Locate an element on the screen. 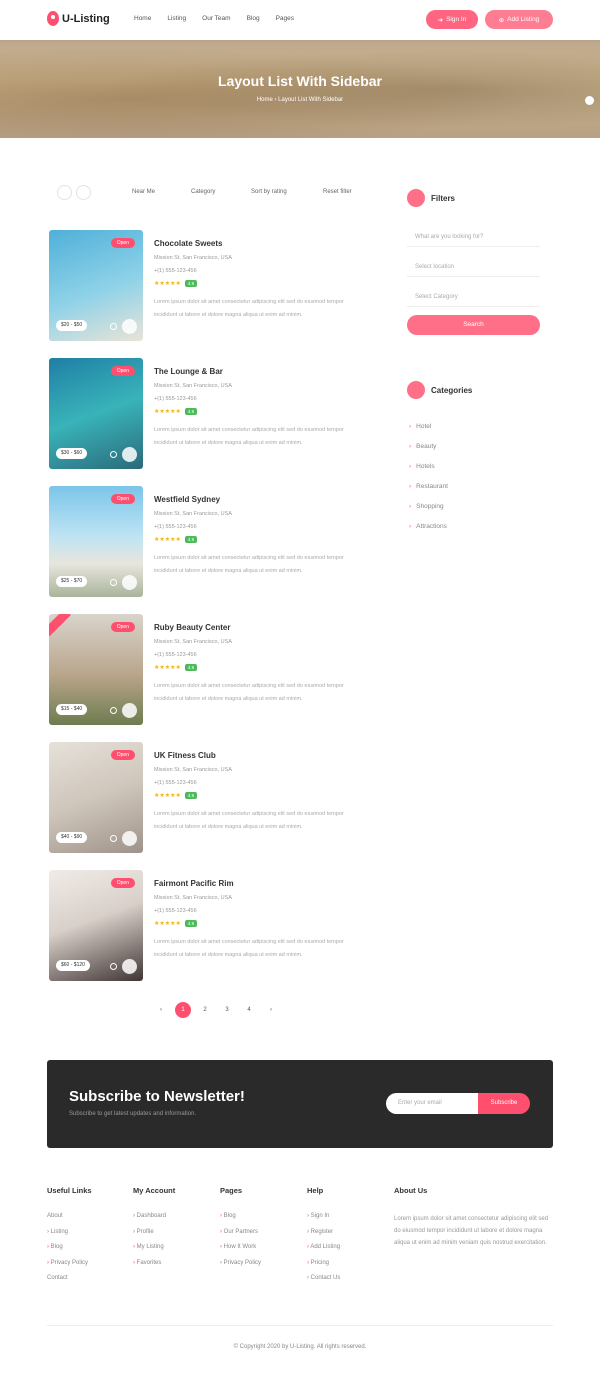  listing-title: UK Fitness Club is located at coordinates (185, 755).